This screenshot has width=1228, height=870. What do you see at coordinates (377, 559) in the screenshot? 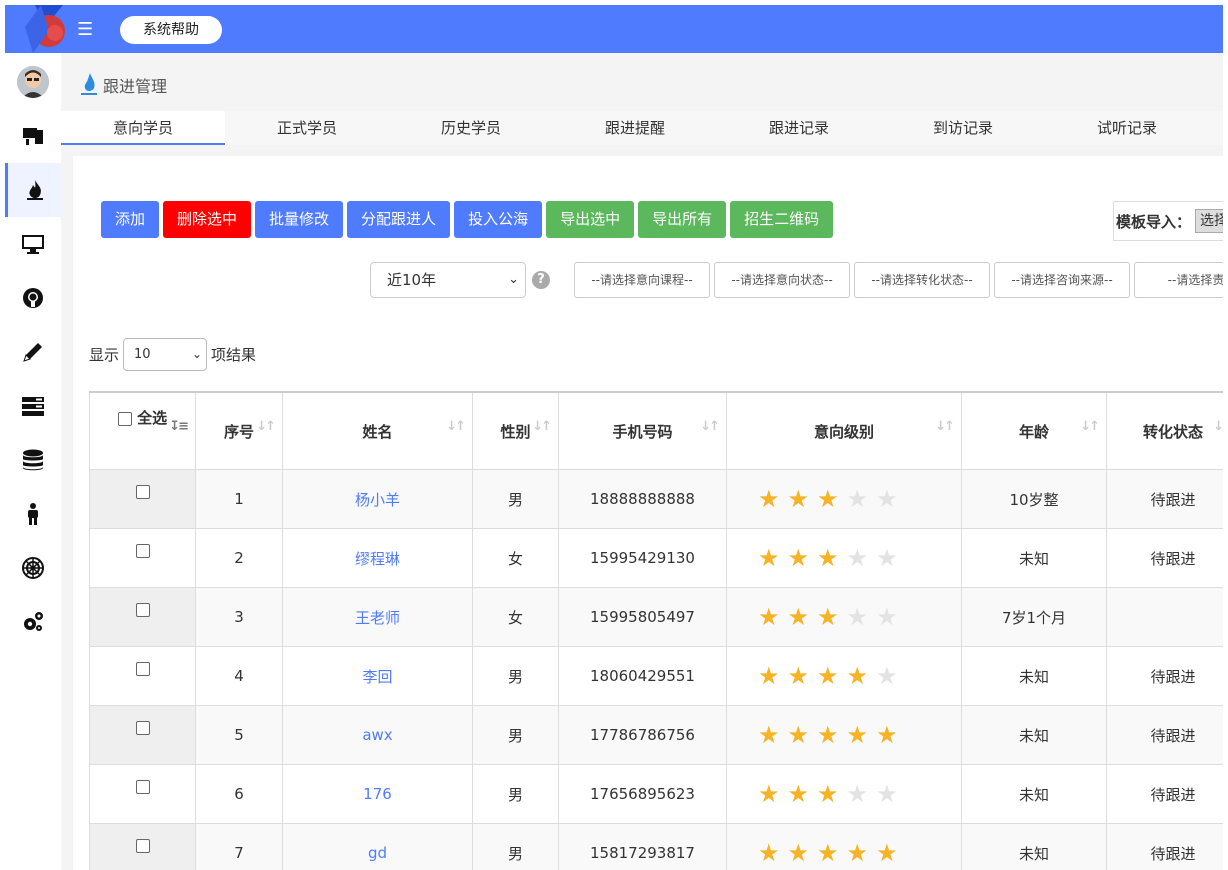
I see `student-name-link: 缪程琳` at bounding box center [377, 559].